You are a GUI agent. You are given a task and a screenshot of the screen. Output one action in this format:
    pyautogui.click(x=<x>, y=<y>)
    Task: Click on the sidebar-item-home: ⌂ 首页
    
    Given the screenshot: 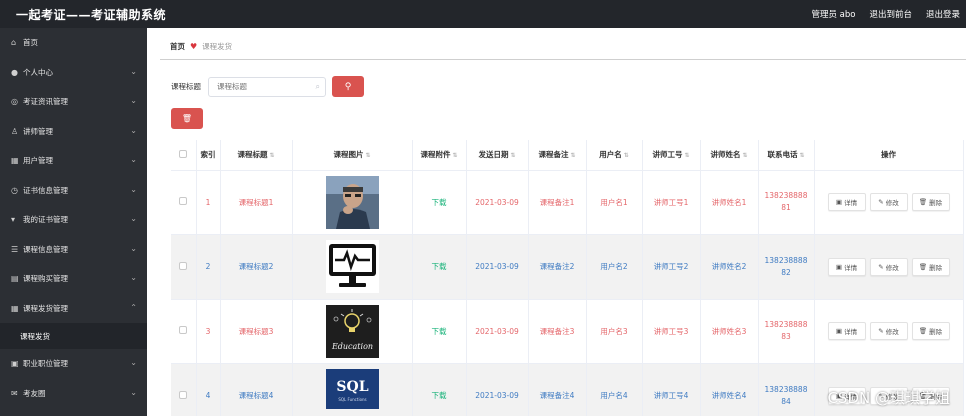 What is the action you would take?
    pyautogui.click(x=73, y=43)
    